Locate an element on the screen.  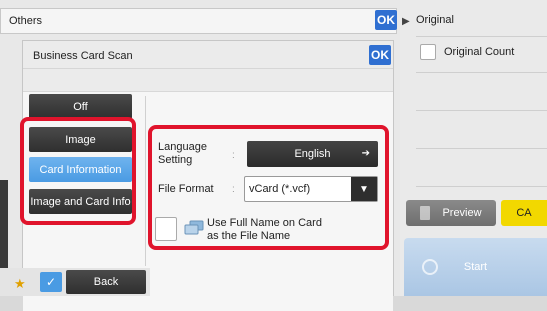
original-count-label: Original Count is located at coordinates (479, 52).